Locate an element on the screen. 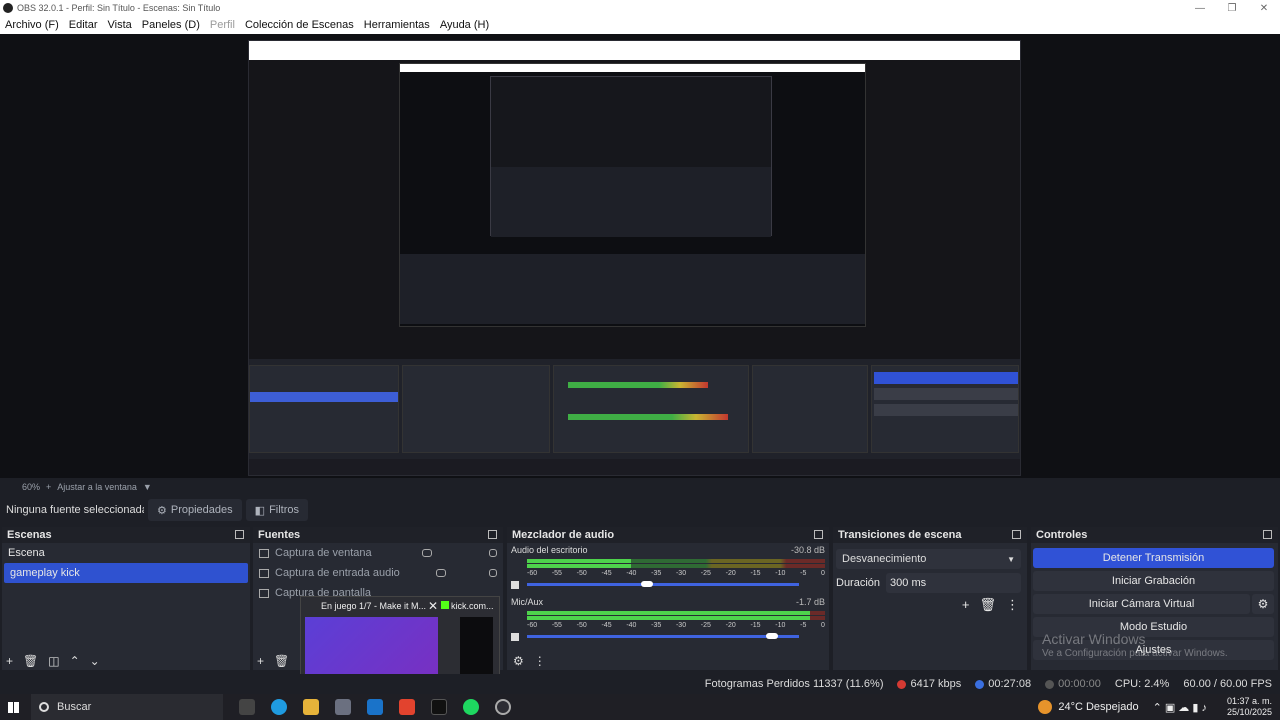  obs-icon is located at coordinates (503, 707).